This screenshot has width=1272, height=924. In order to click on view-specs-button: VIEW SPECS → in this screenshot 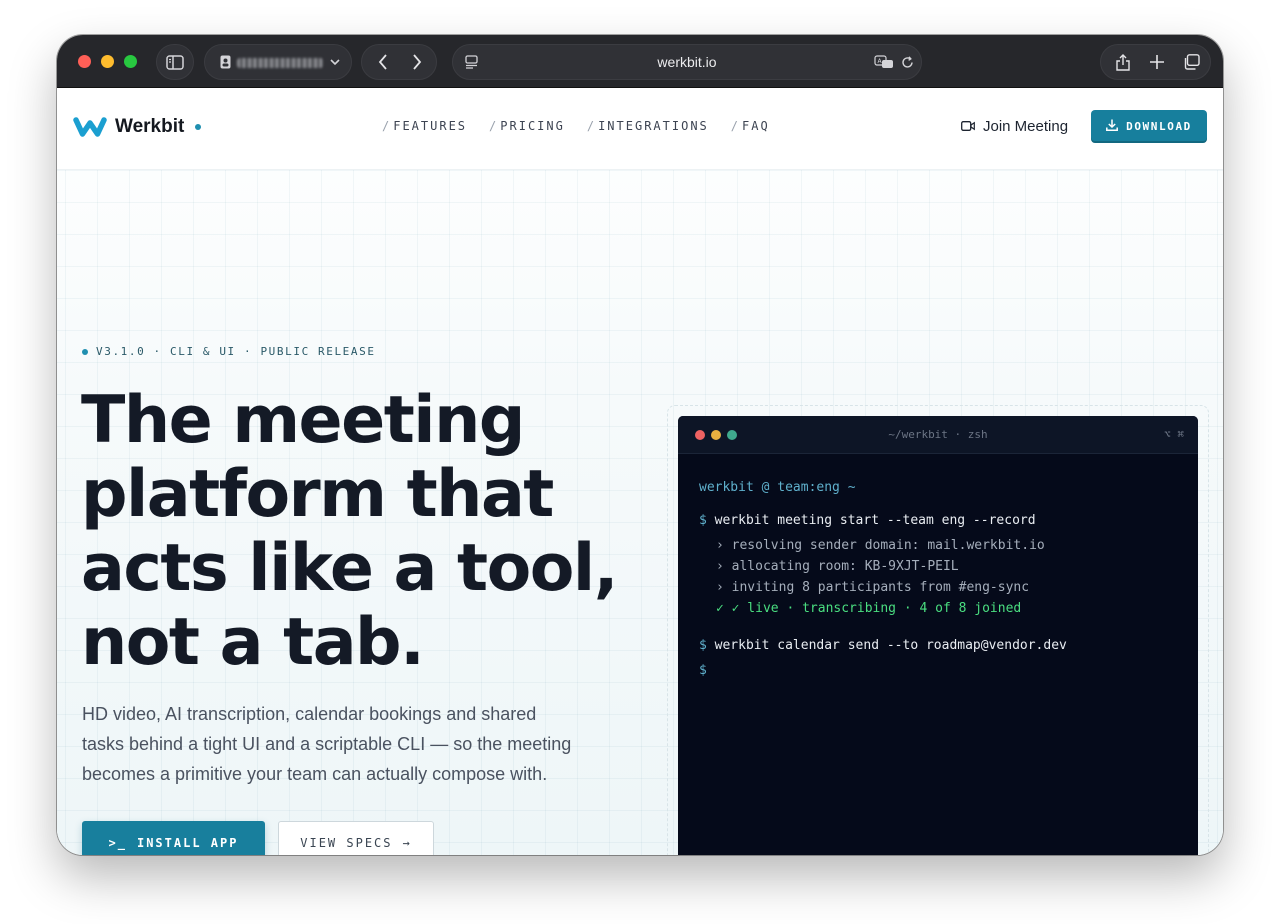, I will do `click(356, 838)`.